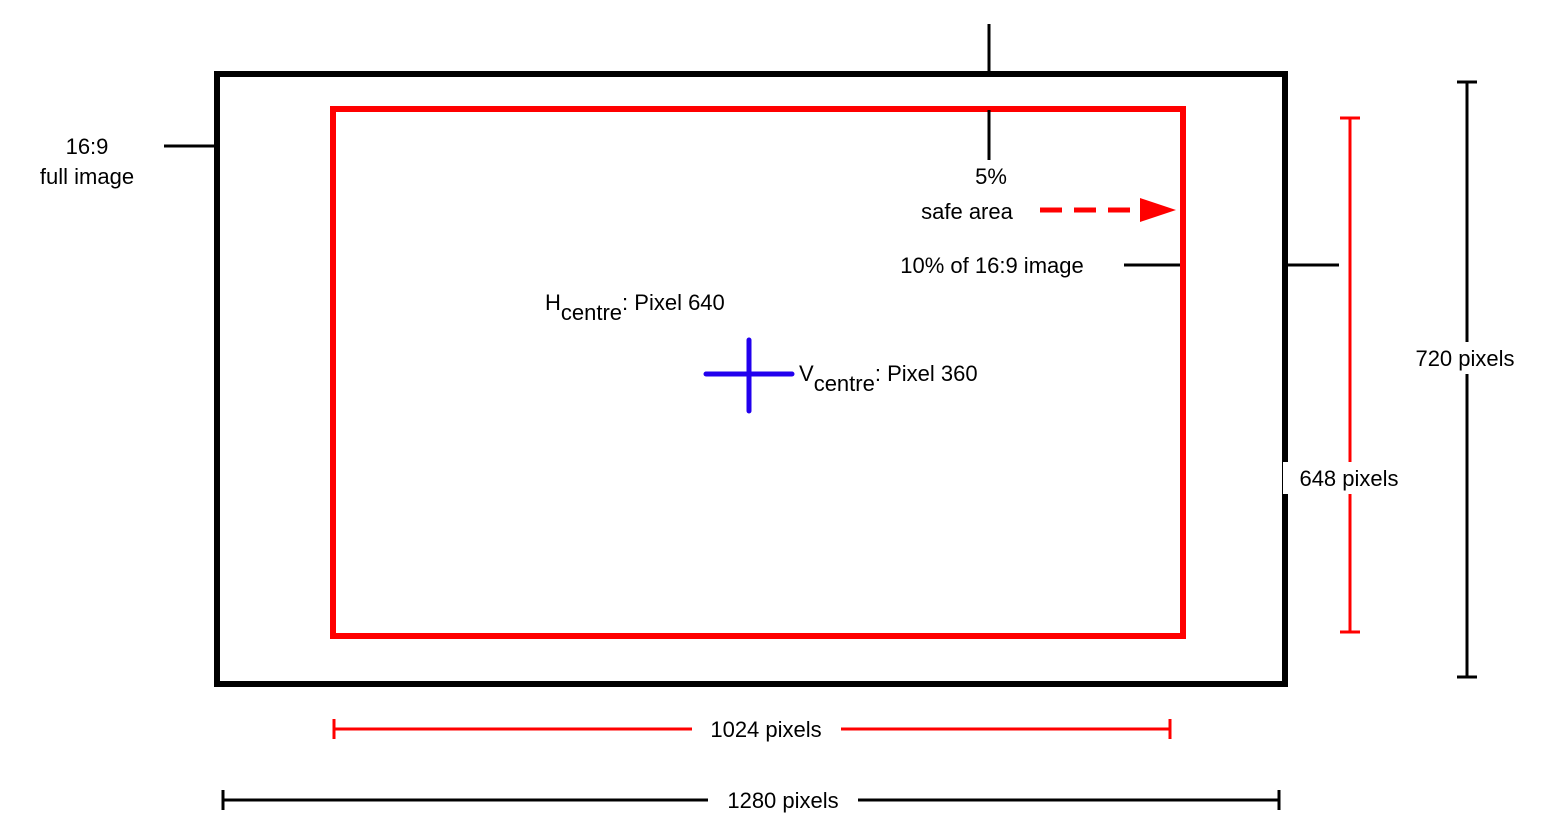 This screenshot has width=1555, height=836. I want to click on v-centre-value: : Pixel 360, so click(926, 373).